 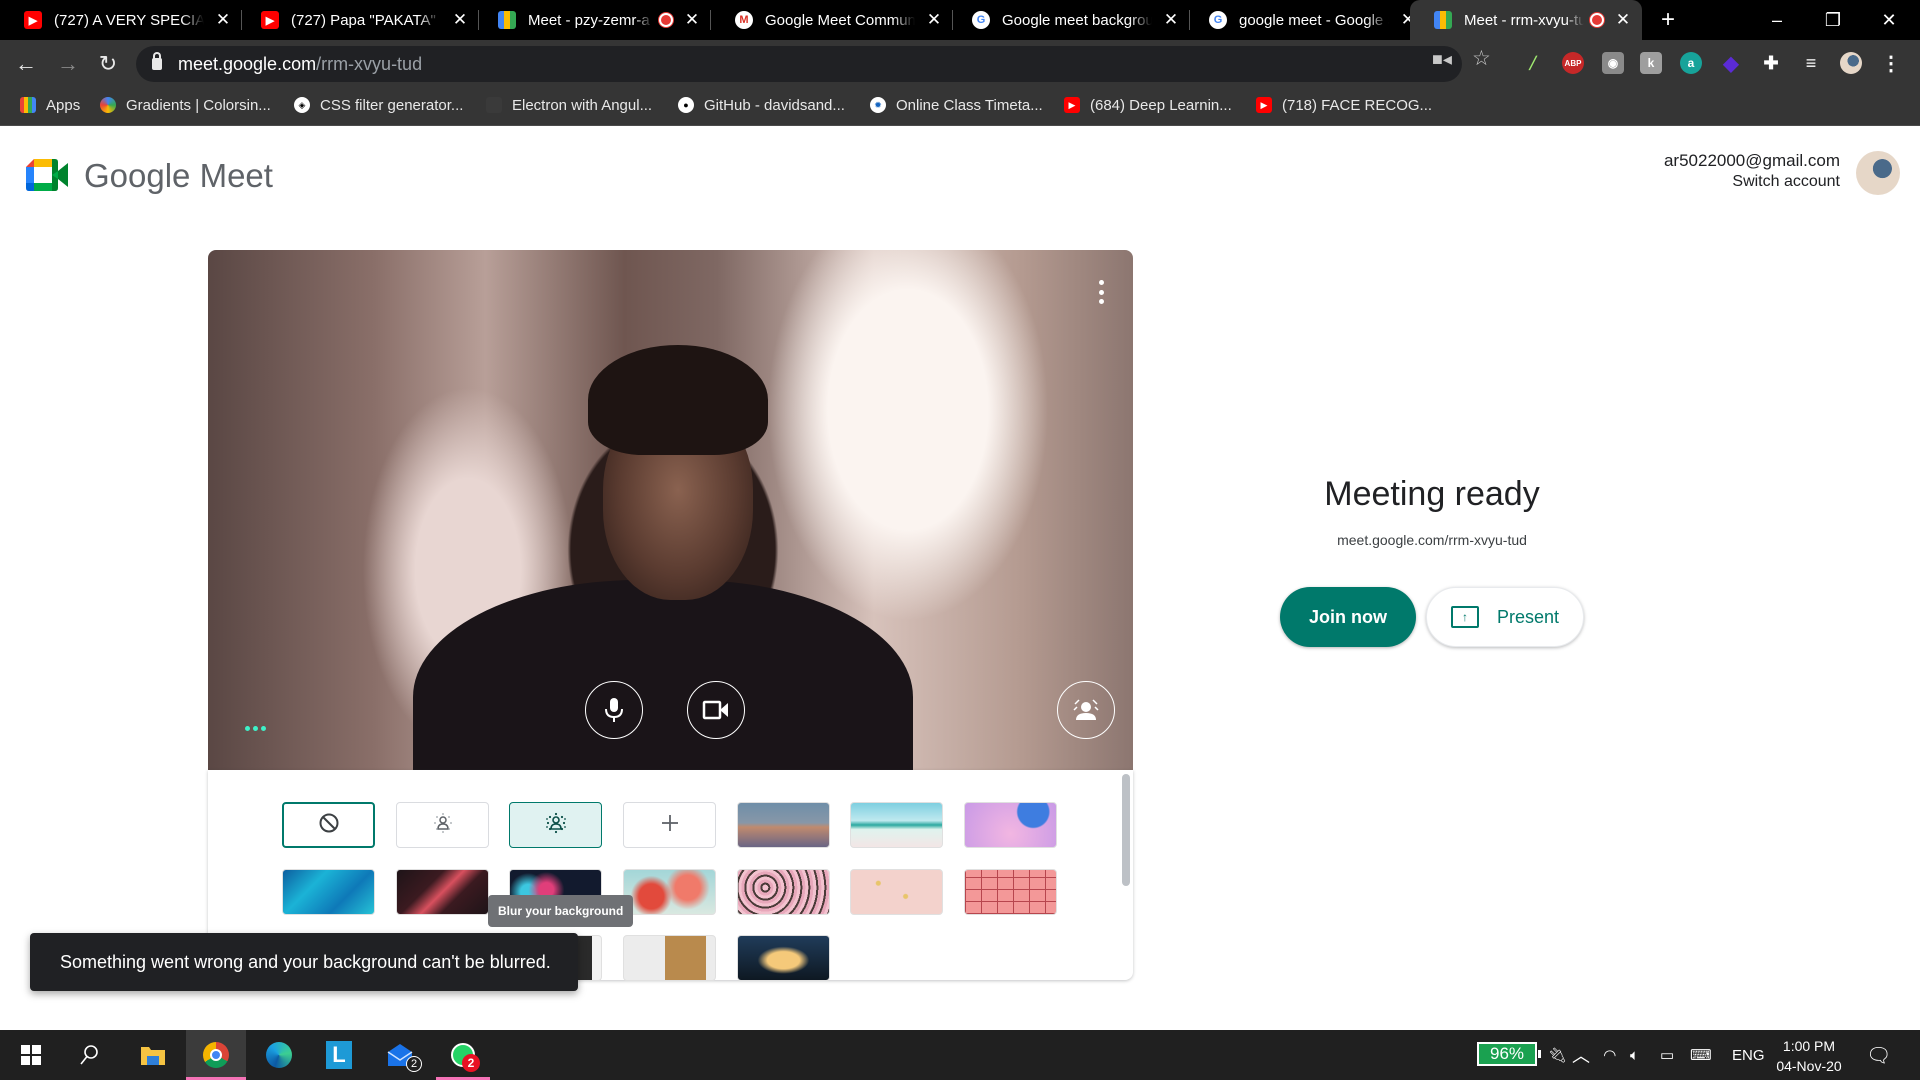 I want to click on media-controls-icon: ≡, so click(x=1811, y=63).